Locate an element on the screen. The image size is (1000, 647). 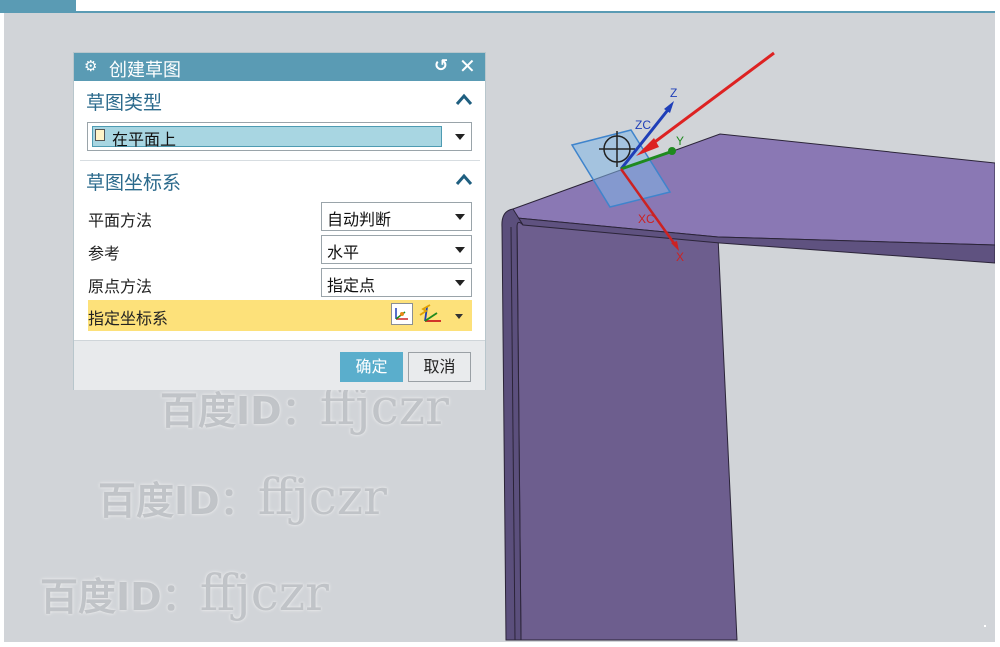
plane-method-label: 平面方法 is located at coordinates (120, 220).